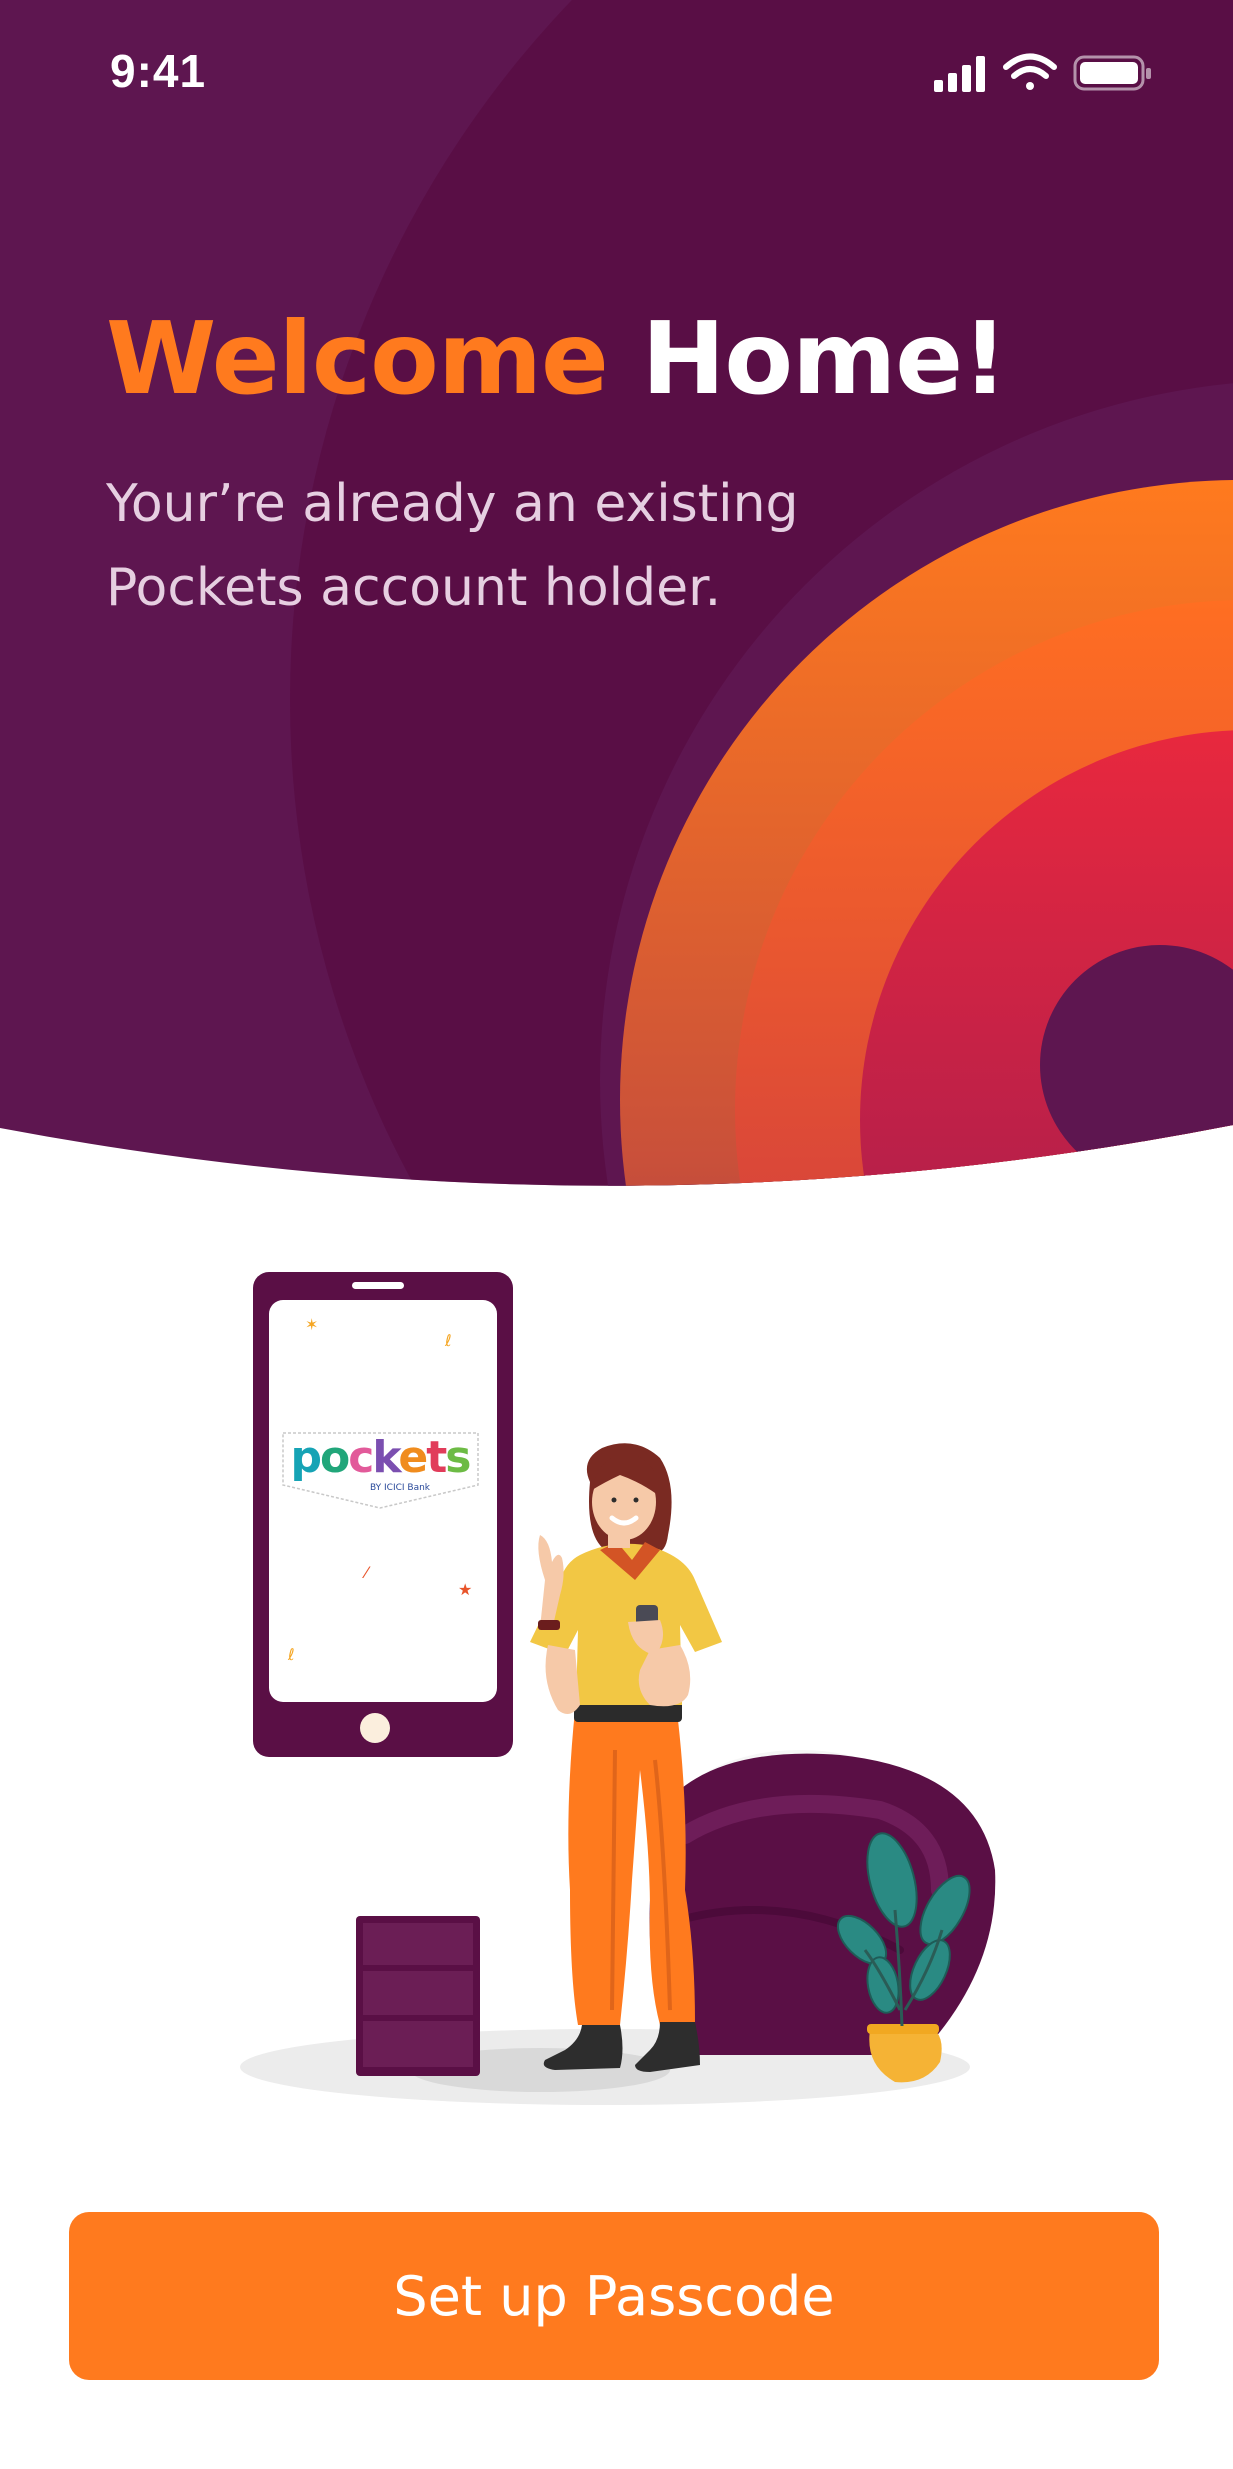 This screenshot has height=2469, width=1233. Describe the element at coordinates (400, 1488) in the screenshot. I see `svg-text: BY ICICI Bank` at that location.